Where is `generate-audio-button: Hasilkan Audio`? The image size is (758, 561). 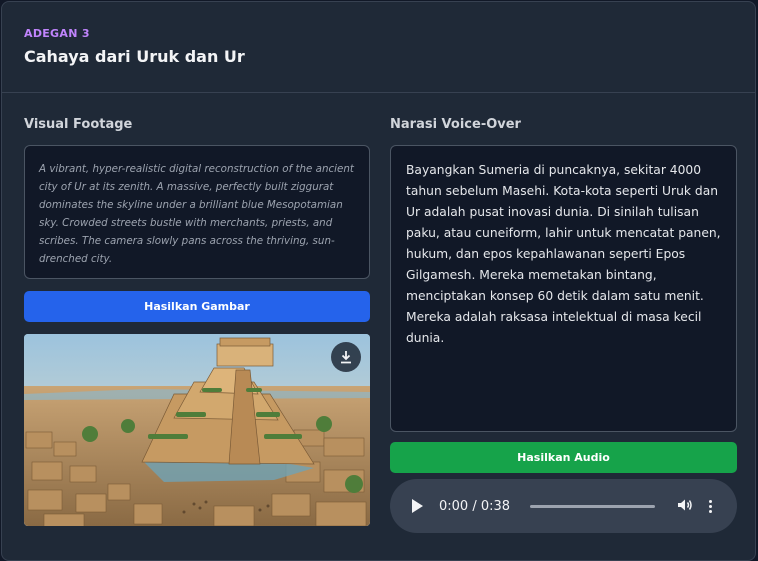
generate-audio-button: Hasilkan Audio is located at coordinates (563, 457).